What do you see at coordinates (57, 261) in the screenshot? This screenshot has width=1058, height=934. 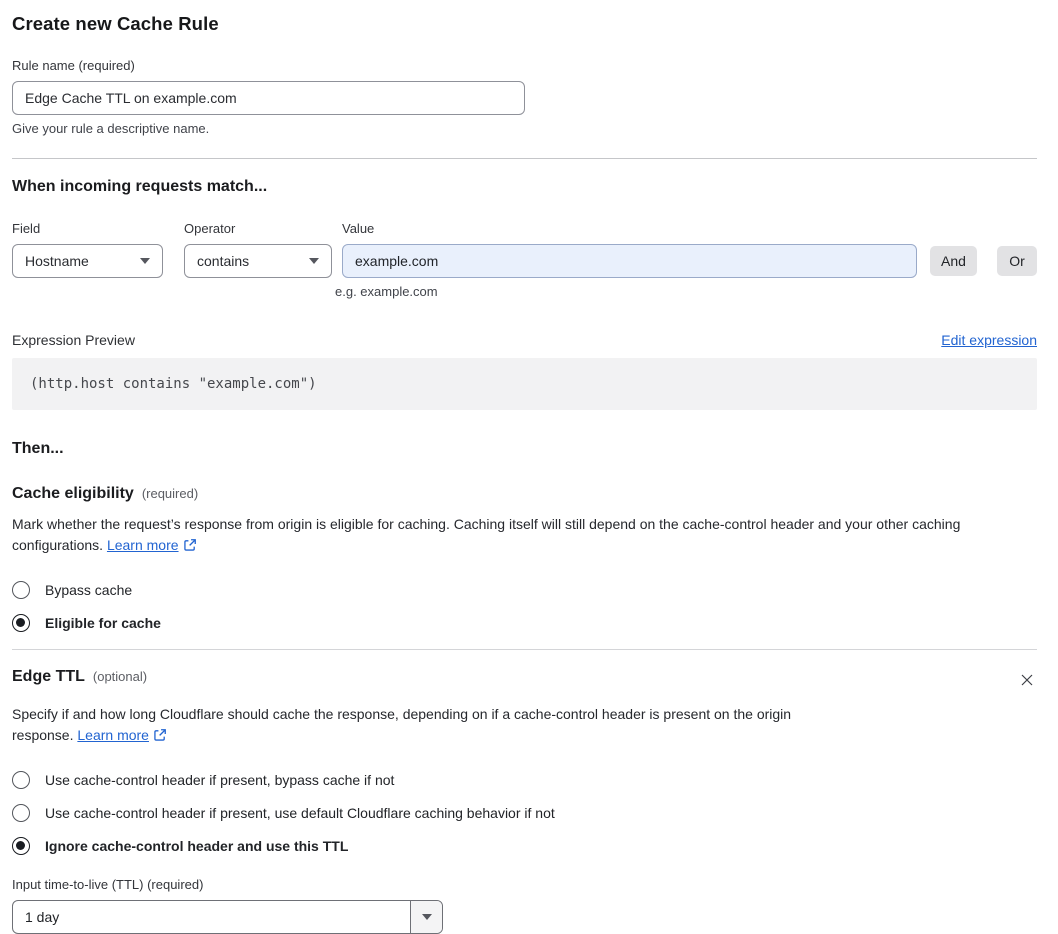 I see `field-select-value: Hostname` at bounding box center [57, 261].